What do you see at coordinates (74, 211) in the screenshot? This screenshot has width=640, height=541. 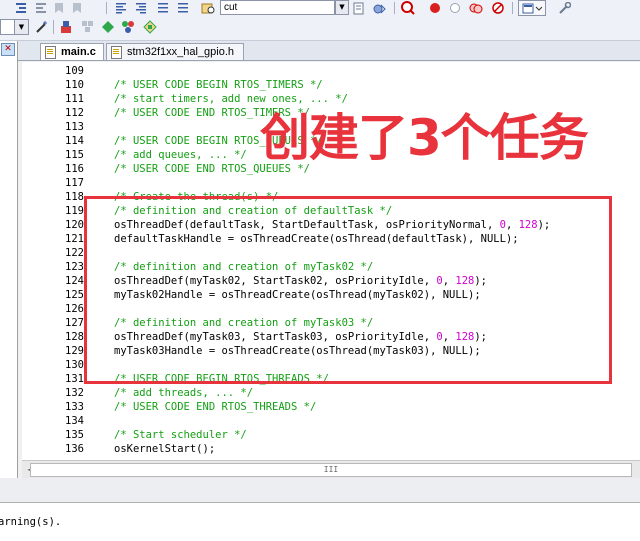 I see `line-number: 119` at bounding box center [74, 211].